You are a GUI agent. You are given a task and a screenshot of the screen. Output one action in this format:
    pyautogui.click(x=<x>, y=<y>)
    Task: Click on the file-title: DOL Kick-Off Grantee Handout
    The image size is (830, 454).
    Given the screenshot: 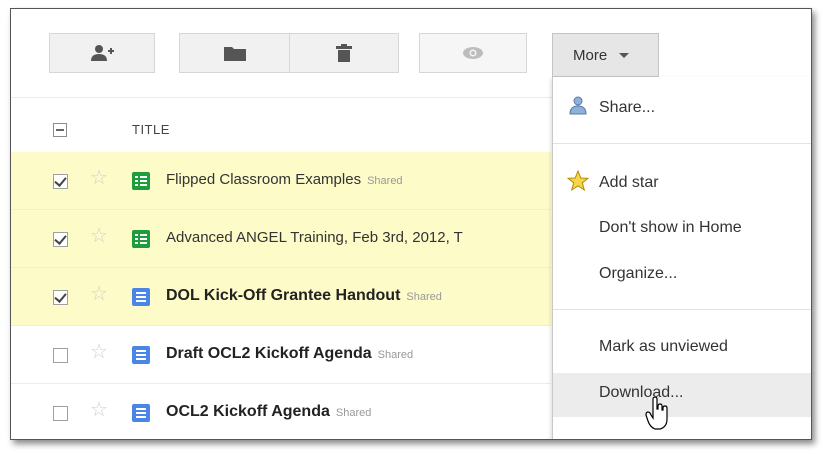 What is the action you would take?
    pyautogui.click(x=283, y=295)
    